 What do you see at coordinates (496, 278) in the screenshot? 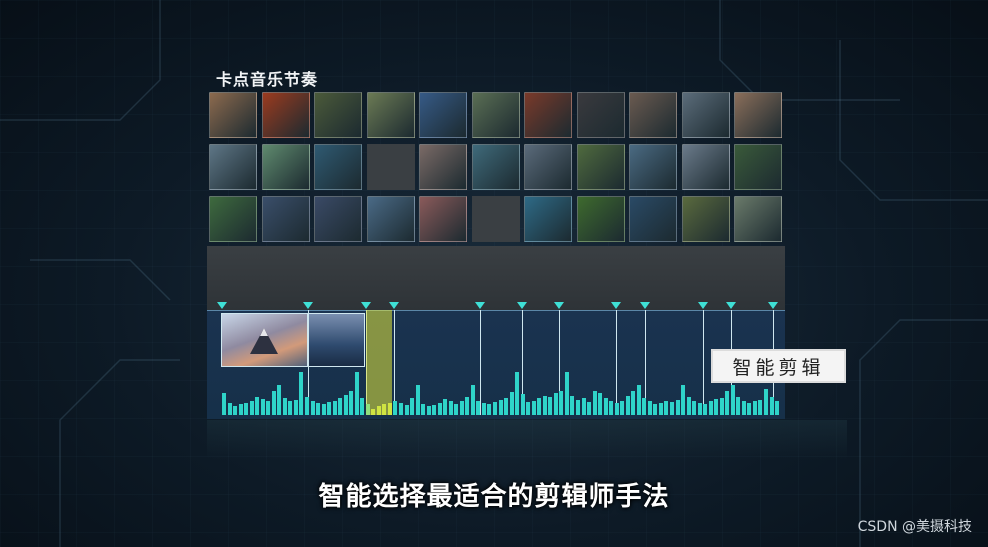
I see `empty-track-area` at bounding box center [496, 278].